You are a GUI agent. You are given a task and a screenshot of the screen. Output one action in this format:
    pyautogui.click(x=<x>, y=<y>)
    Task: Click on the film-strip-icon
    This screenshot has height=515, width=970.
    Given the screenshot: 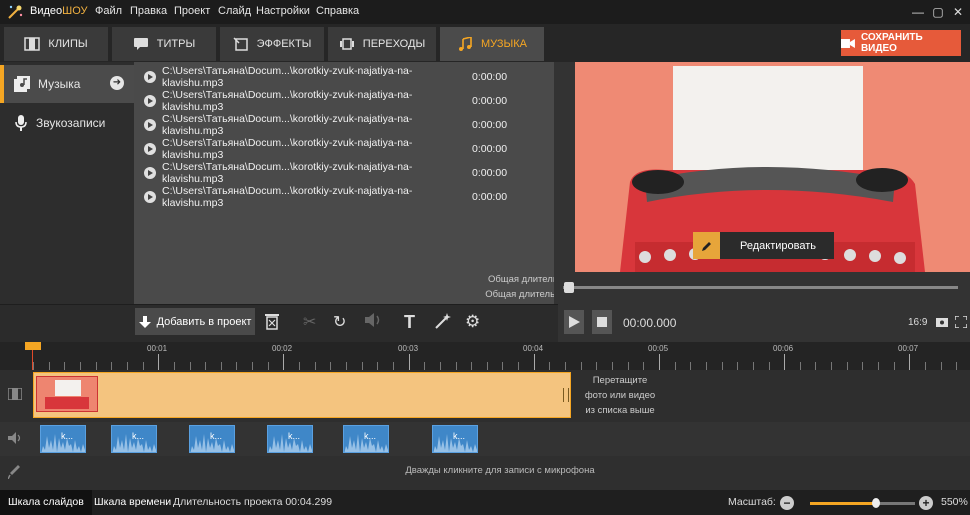 What is the action you would take?
    pyautogui.click(x=16, y=395)
    